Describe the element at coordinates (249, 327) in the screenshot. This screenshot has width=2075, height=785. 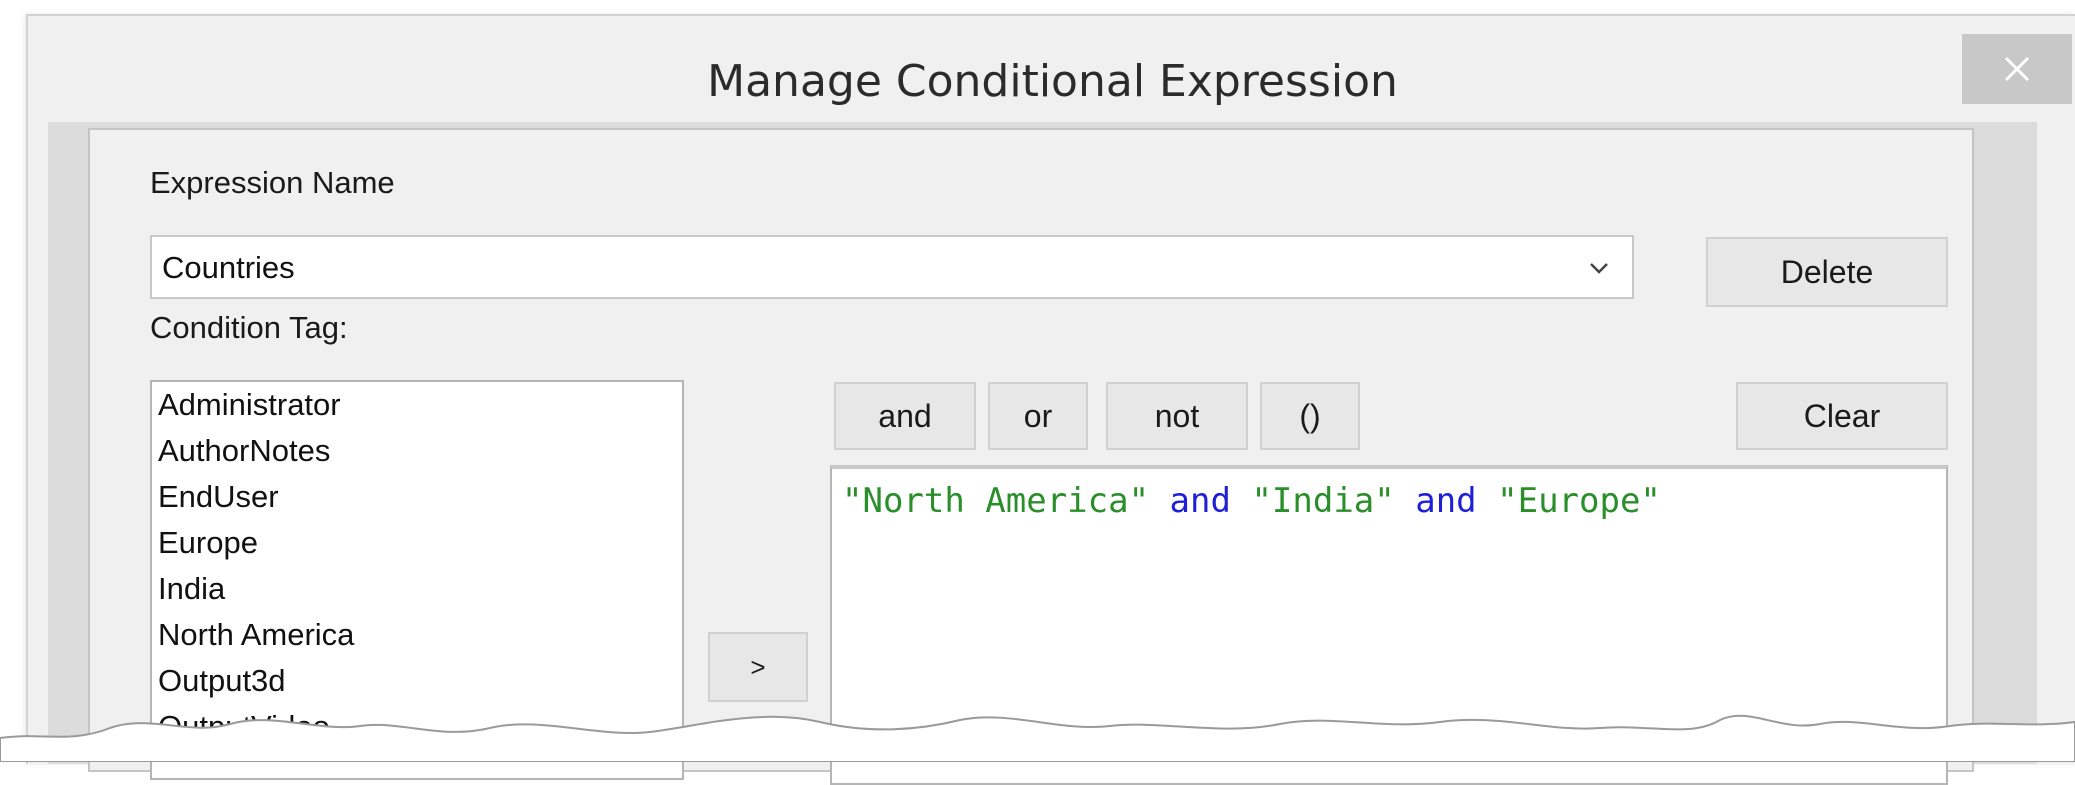
I see `condition-tag-label: Condition Tag:` at that location.